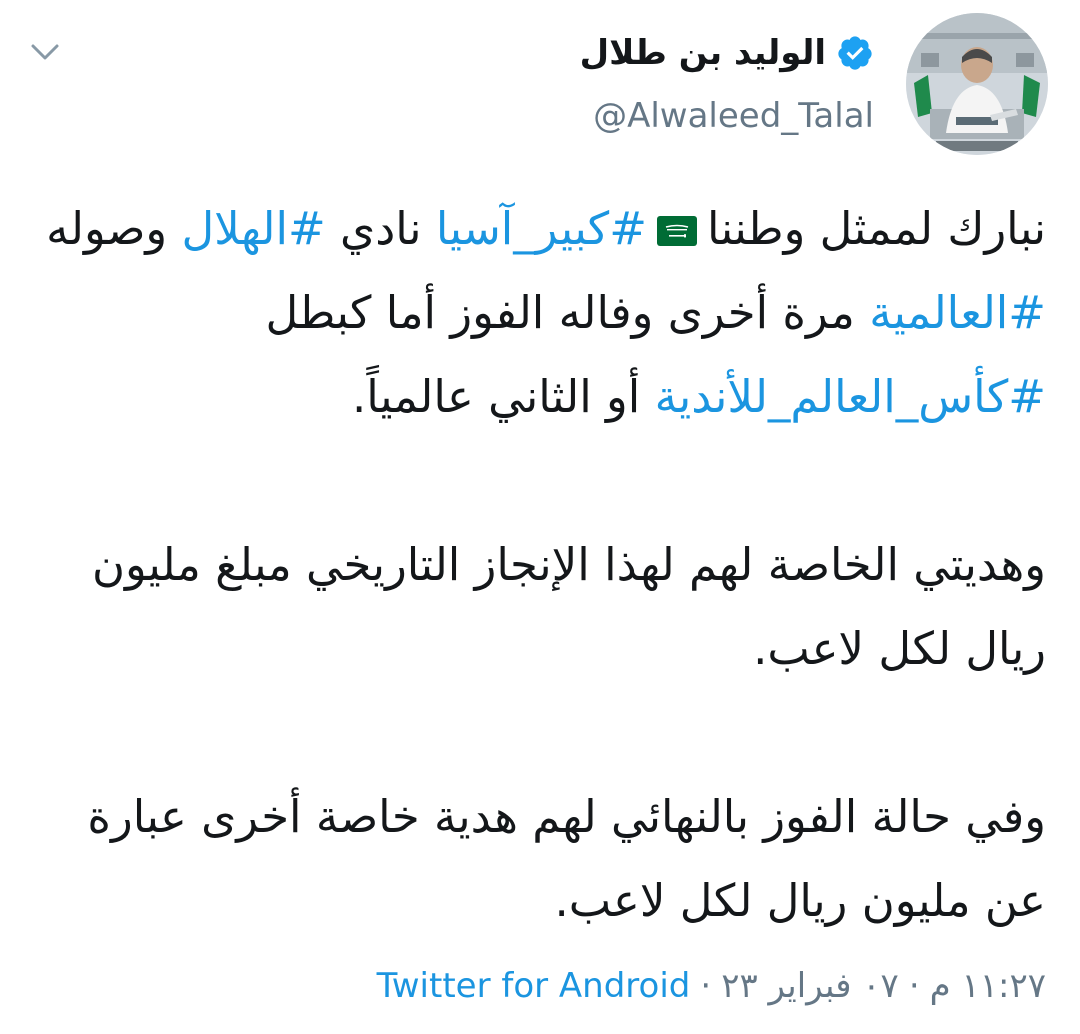 This screenshot has width=1080, height=1034. I want to click on tweet-source-link: Twitter for Android, so click(534, 986).